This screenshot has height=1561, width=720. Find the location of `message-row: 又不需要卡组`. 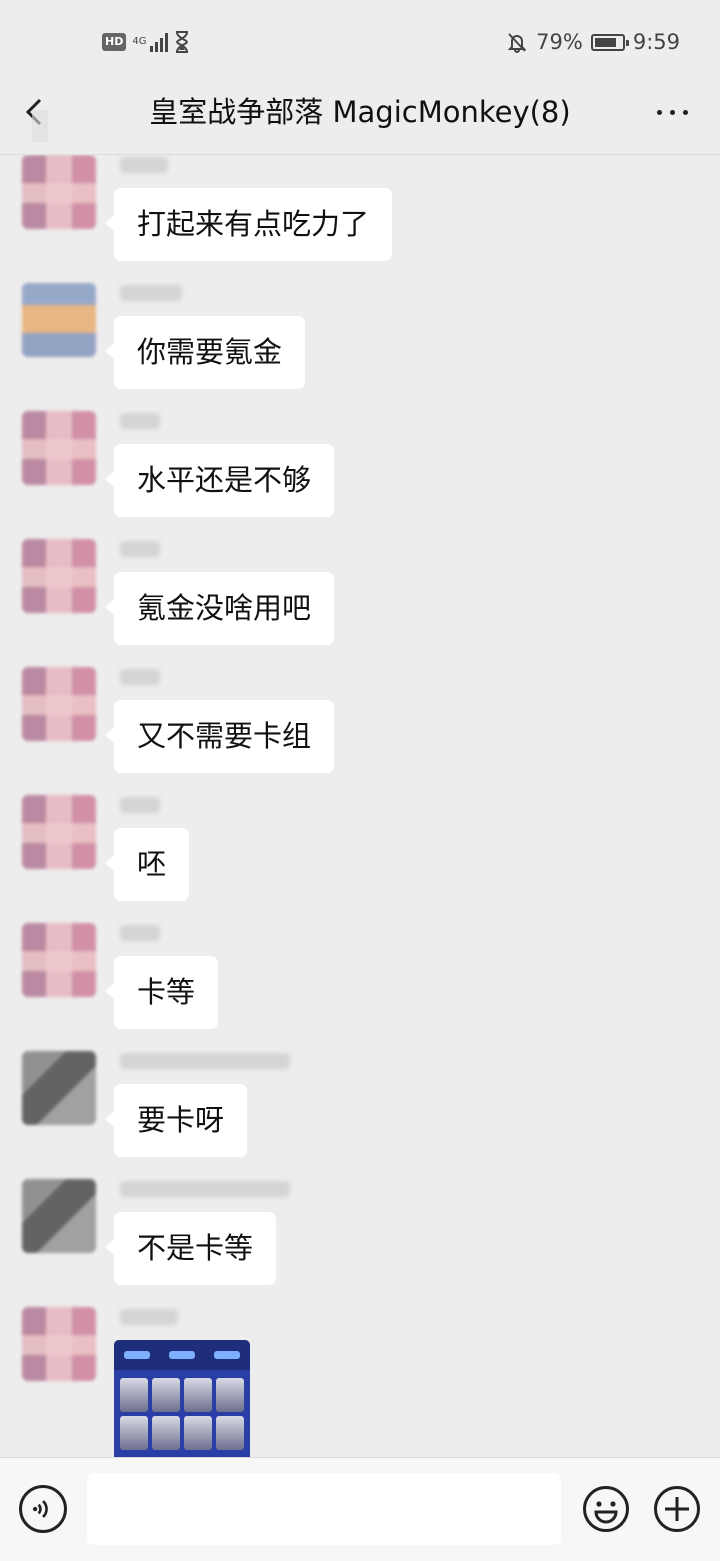

message-row: 又不需要卡组 is located at coordinates (360, 731).